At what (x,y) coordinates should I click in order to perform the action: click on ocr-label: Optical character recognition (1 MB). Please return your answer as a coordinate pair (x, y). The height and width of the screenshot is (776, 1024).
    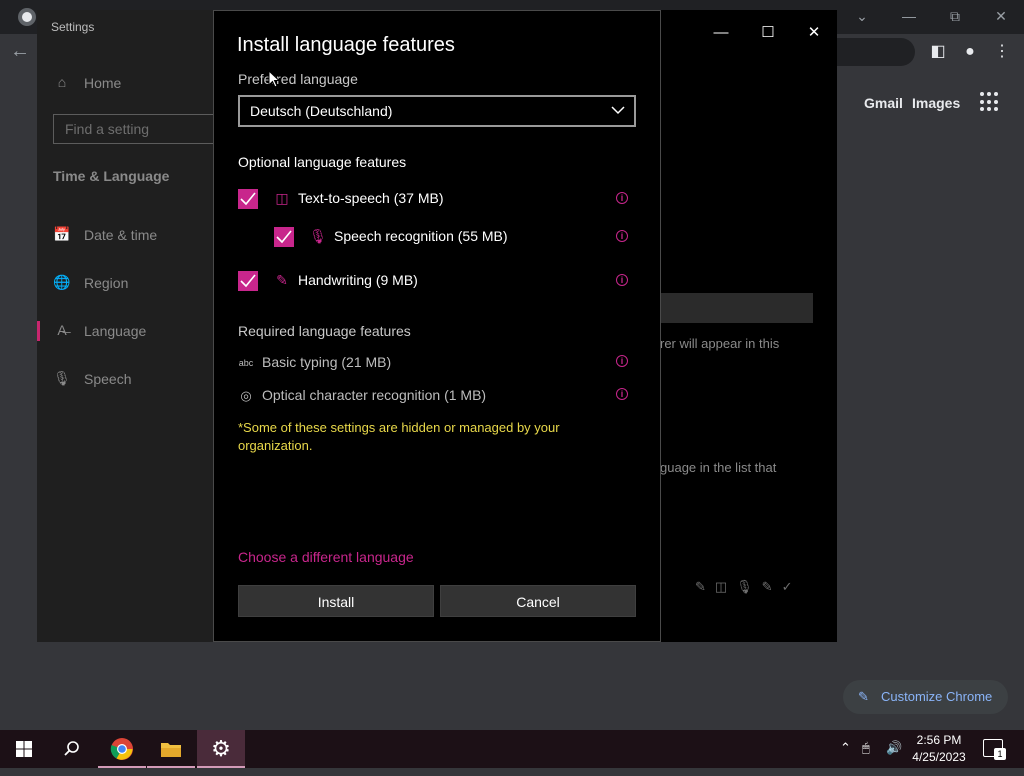
    Looking at the image, I should click on (374, 395).